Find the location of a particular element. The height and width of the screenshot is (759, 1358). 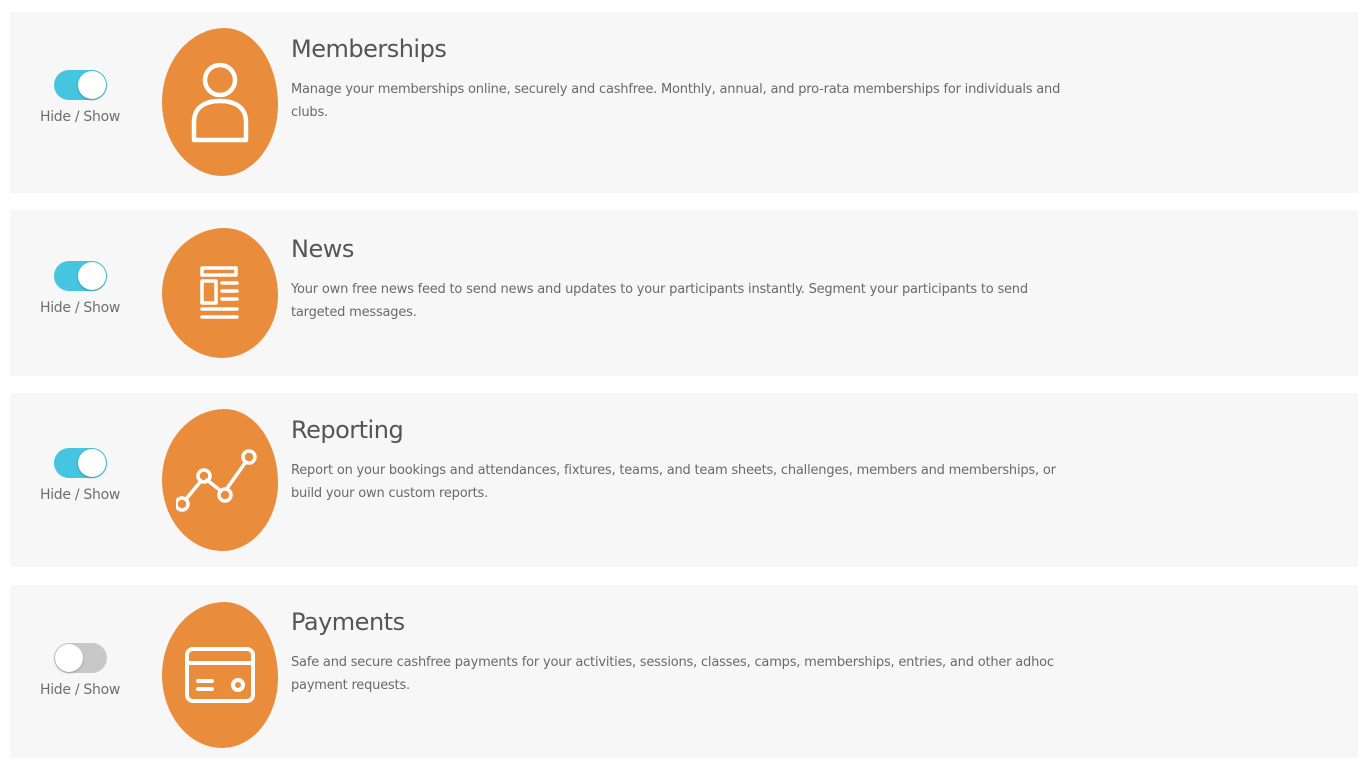

credit-card-icon is located at coordinates (220, 675).